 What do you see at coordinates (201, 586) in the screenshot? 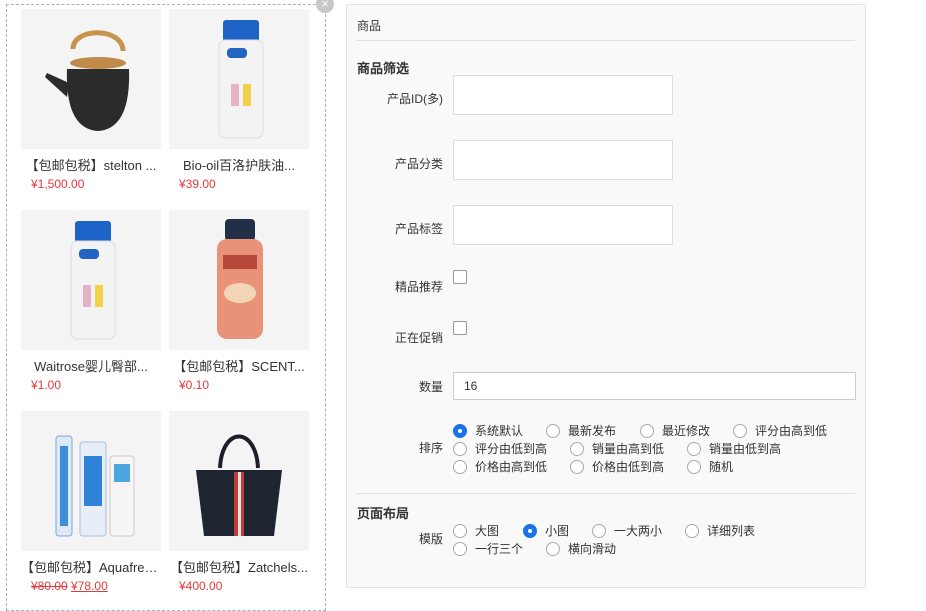
I see `product-price: ¥400.00` at bounding box center [201, 586].